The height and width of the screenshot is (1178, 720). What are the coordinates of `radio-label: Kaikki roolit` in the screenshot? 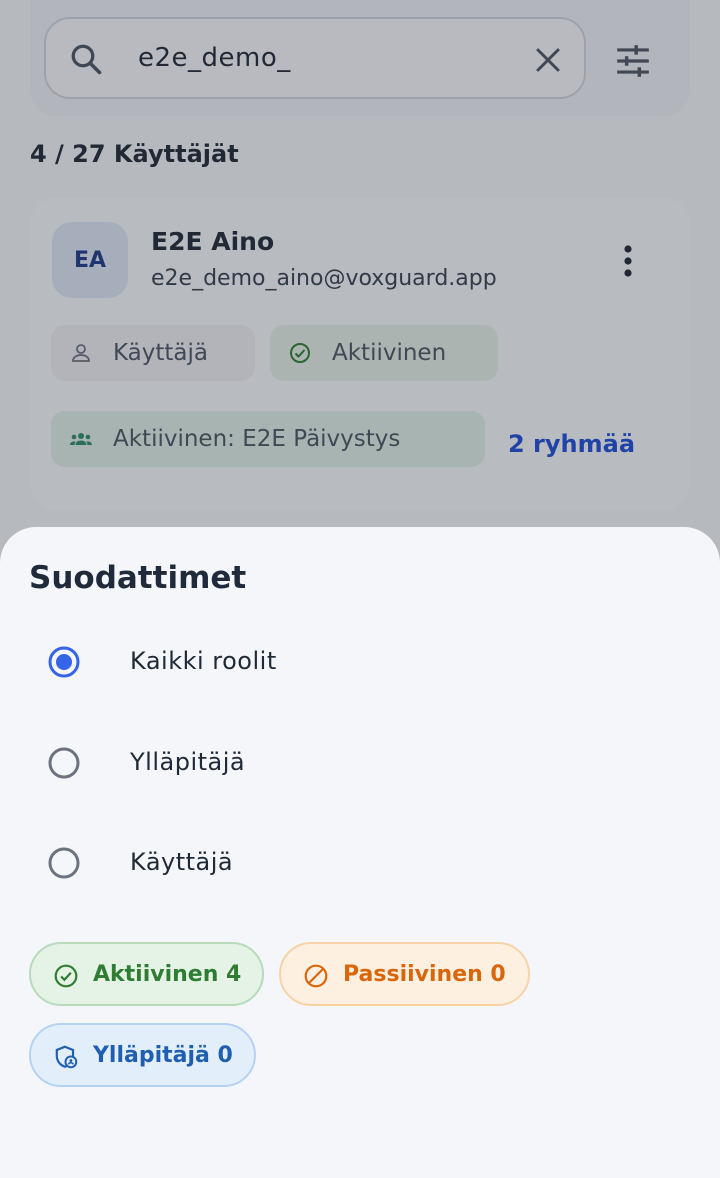 It's located at (203, 661).